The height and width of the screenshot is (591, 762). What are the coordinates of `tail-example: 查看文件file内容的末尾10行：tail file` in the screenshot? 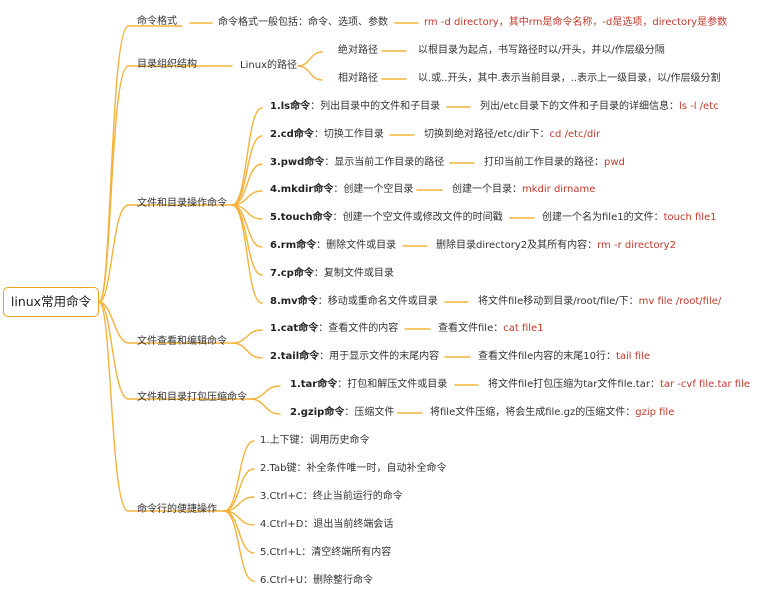 It's located at (564, 356).